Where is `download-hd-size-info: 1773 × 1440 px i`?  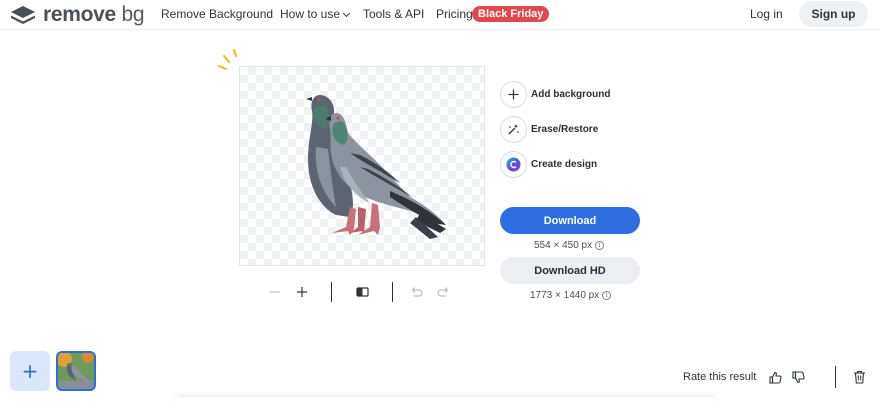
download-hd-size-info: 1773 × 1440 px i is located at coordinates (571, 295).